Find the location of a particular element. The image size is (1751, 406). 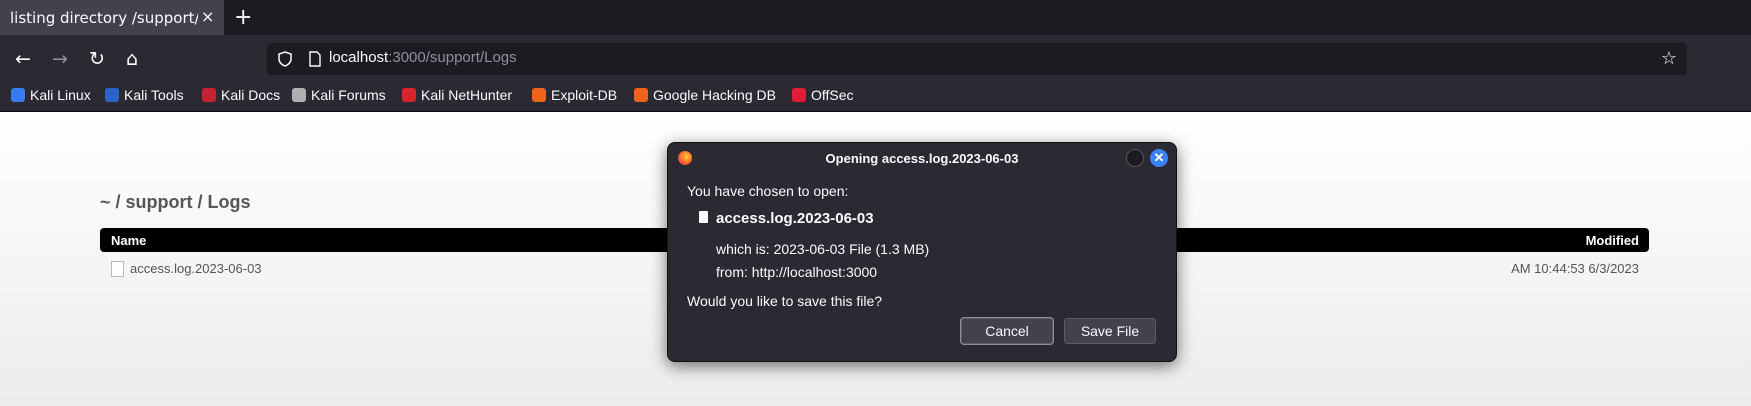

home-button: ⌂ is located at coordinates (132, 59).